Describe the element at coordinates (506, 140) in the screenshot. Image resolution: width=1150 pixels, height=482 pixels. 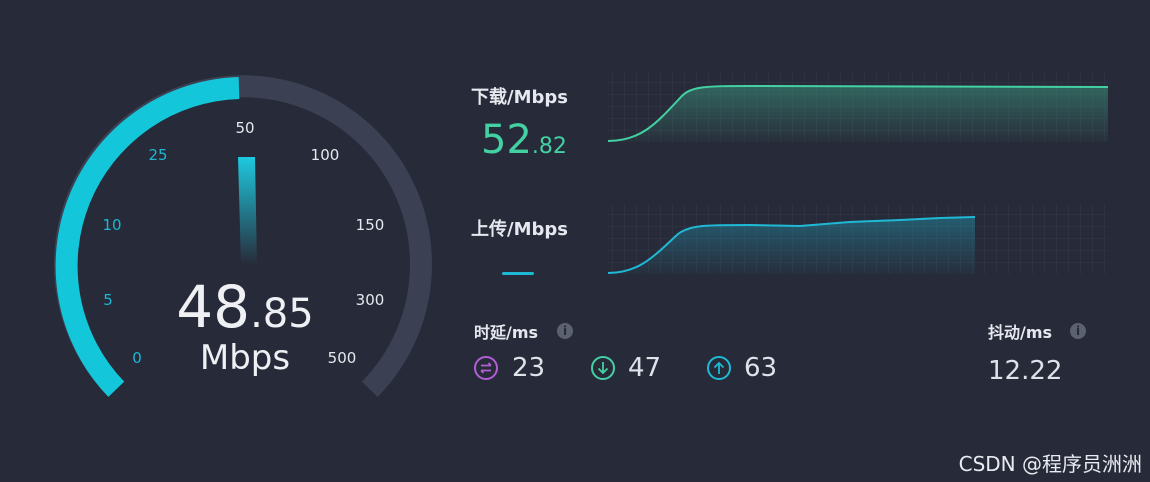
I see `download-int: 52` at that location.